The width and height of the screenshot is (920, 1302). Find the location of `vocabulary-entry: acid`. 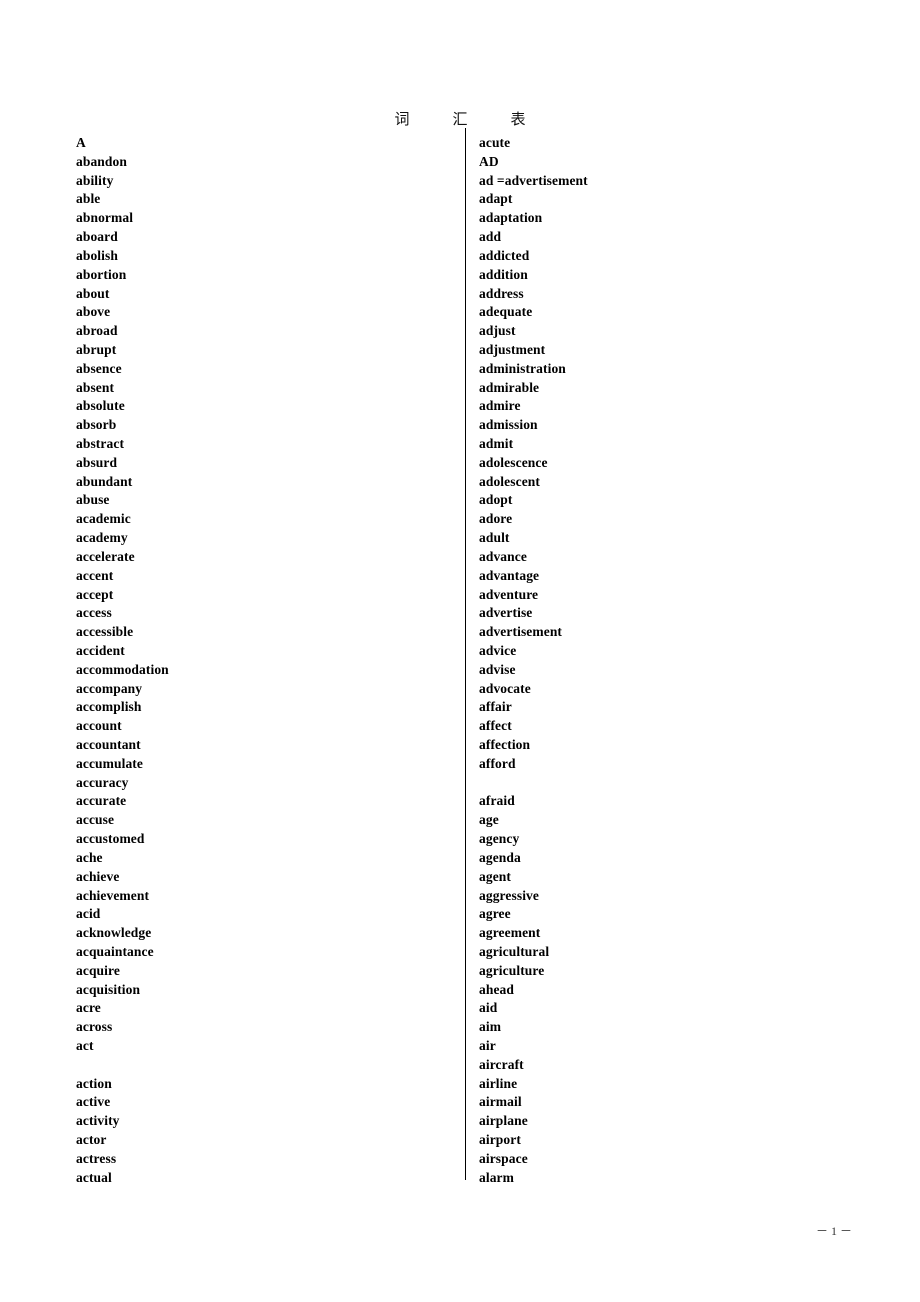

vocabulary-entry: acid is located at coordinates (88, 914).